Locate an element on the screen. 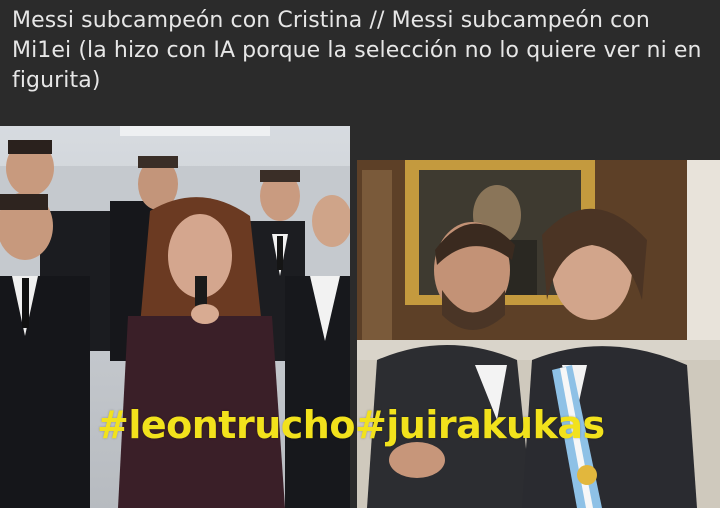 Image resolution: width=720 pixels, height=508 pixels. right-photo-top-bar is located at coordinates (538, 143).